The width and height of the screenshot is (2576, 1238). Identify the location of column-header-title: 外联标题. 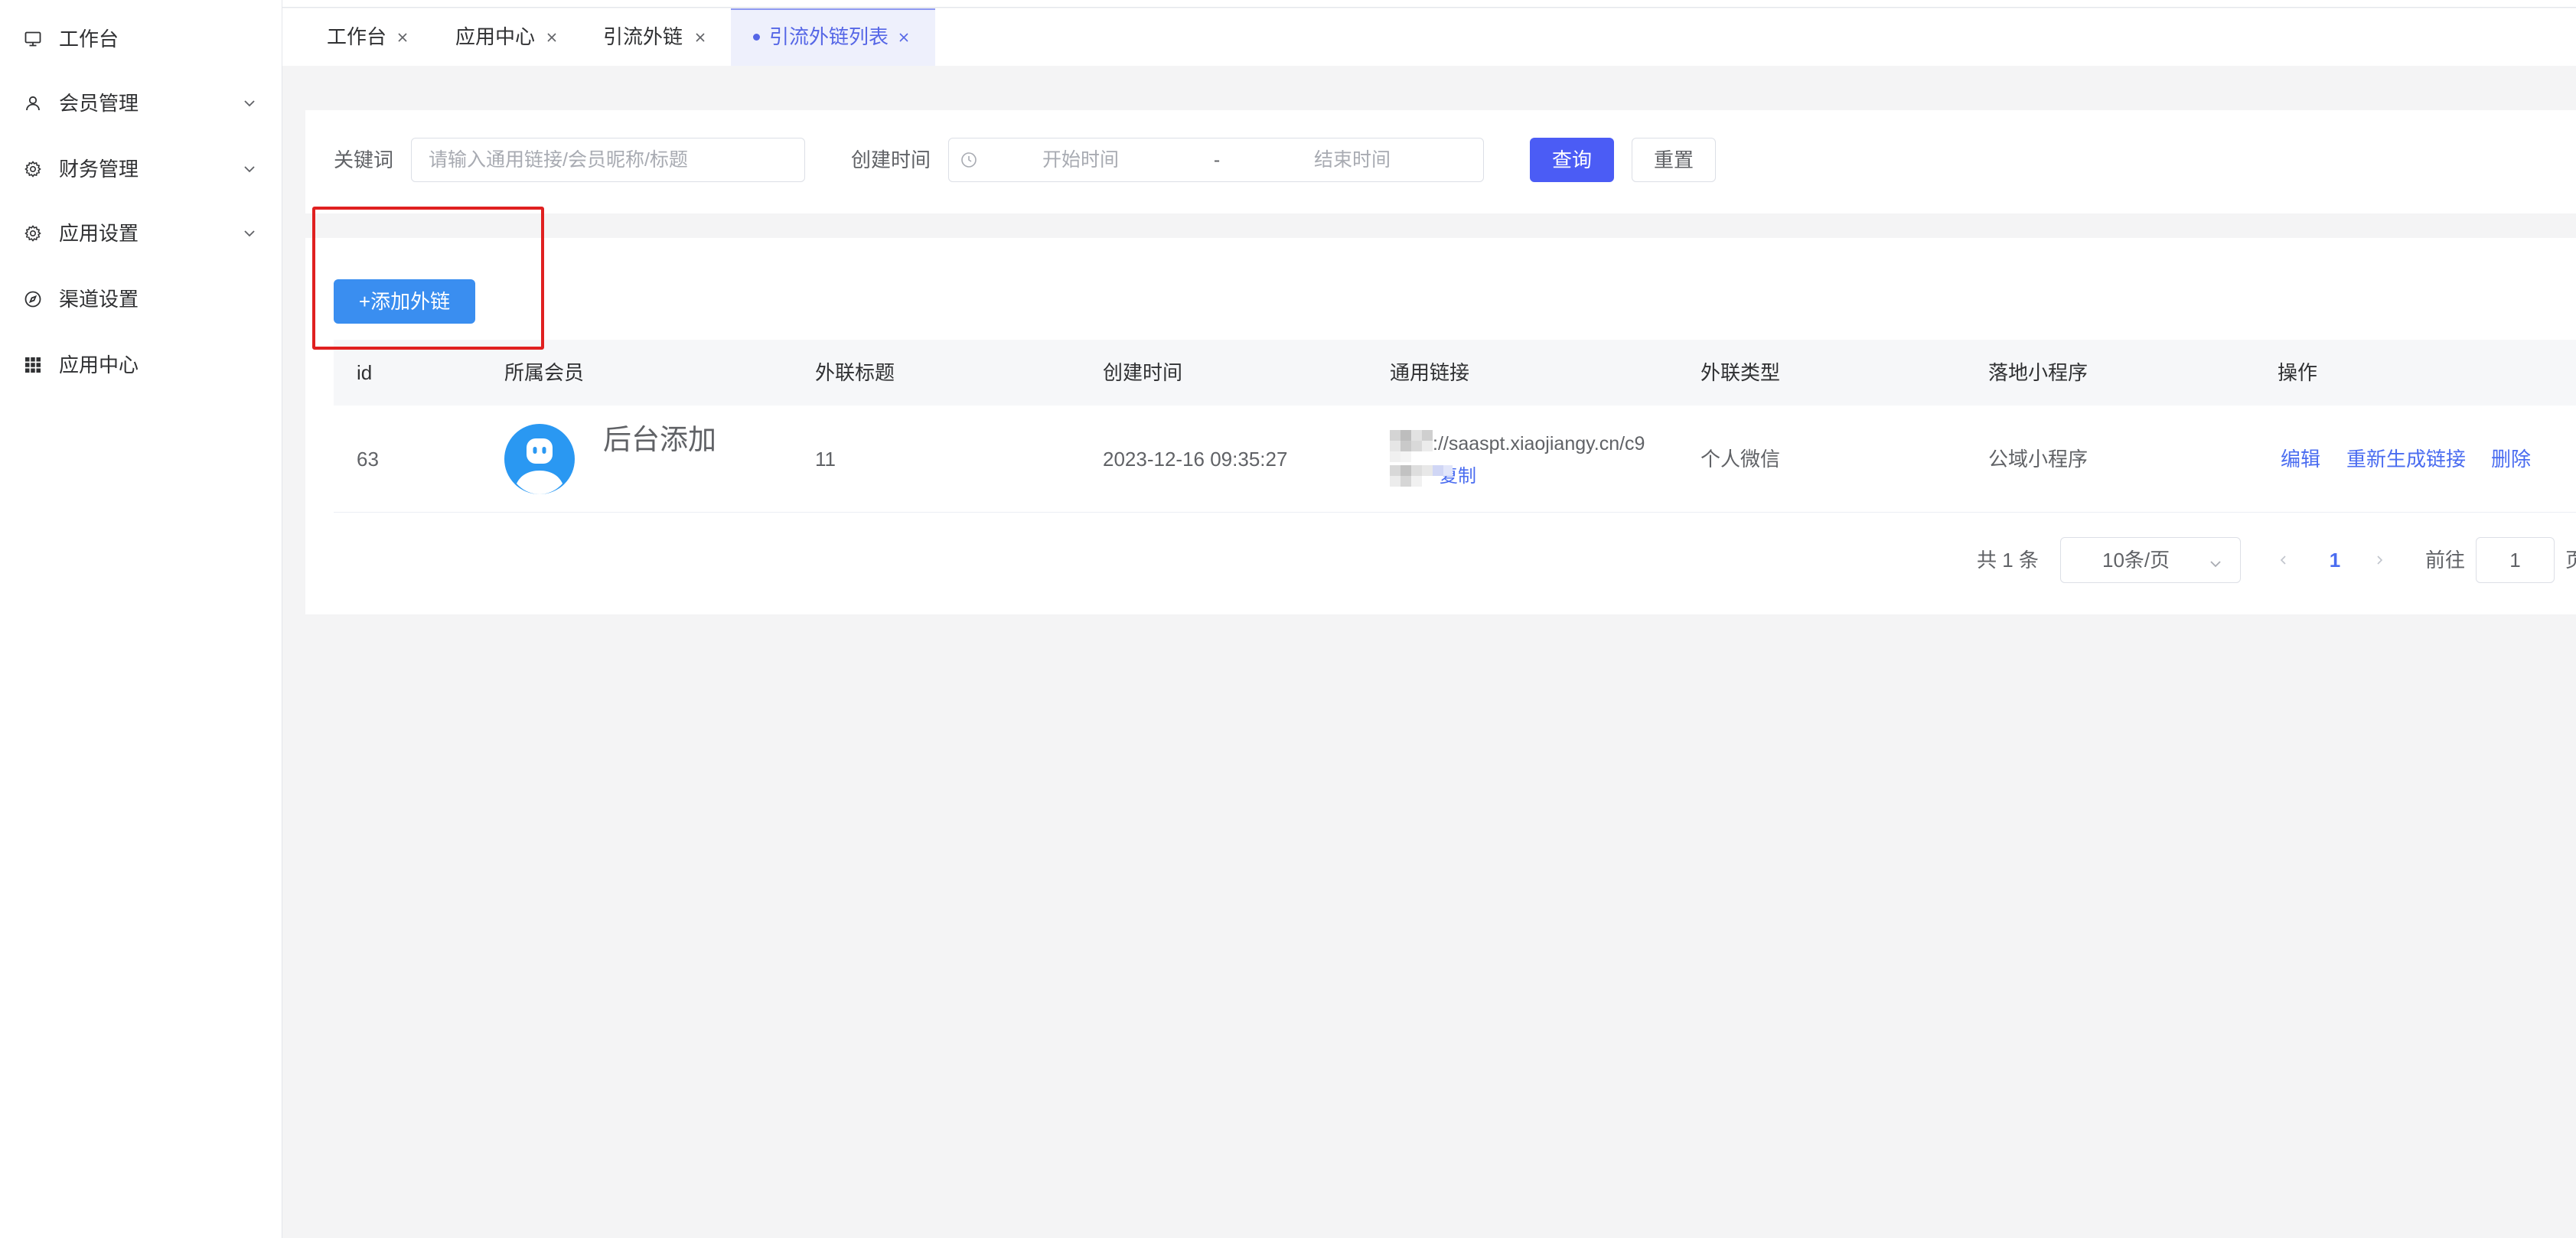
(855, 372).